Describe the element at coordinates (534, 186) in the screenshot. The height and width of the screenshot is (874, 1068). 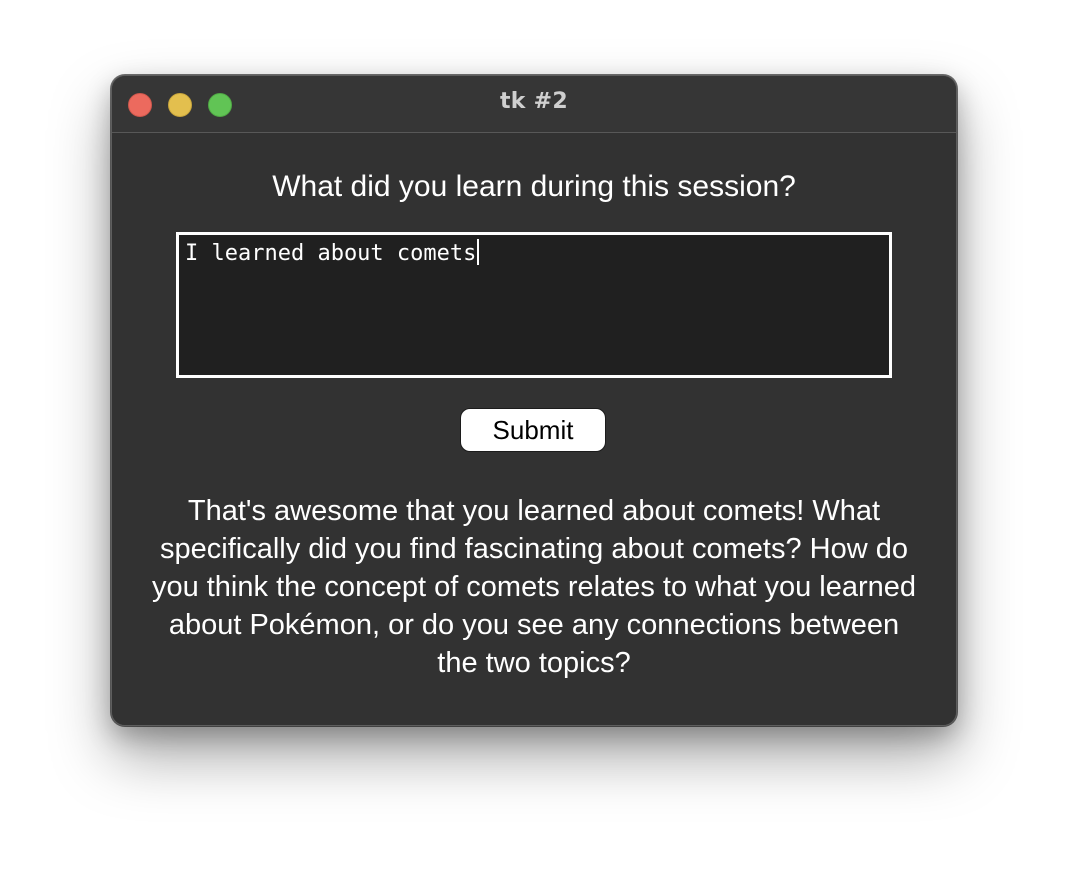
I see `question-label: What did you learn during this session?` at that location.